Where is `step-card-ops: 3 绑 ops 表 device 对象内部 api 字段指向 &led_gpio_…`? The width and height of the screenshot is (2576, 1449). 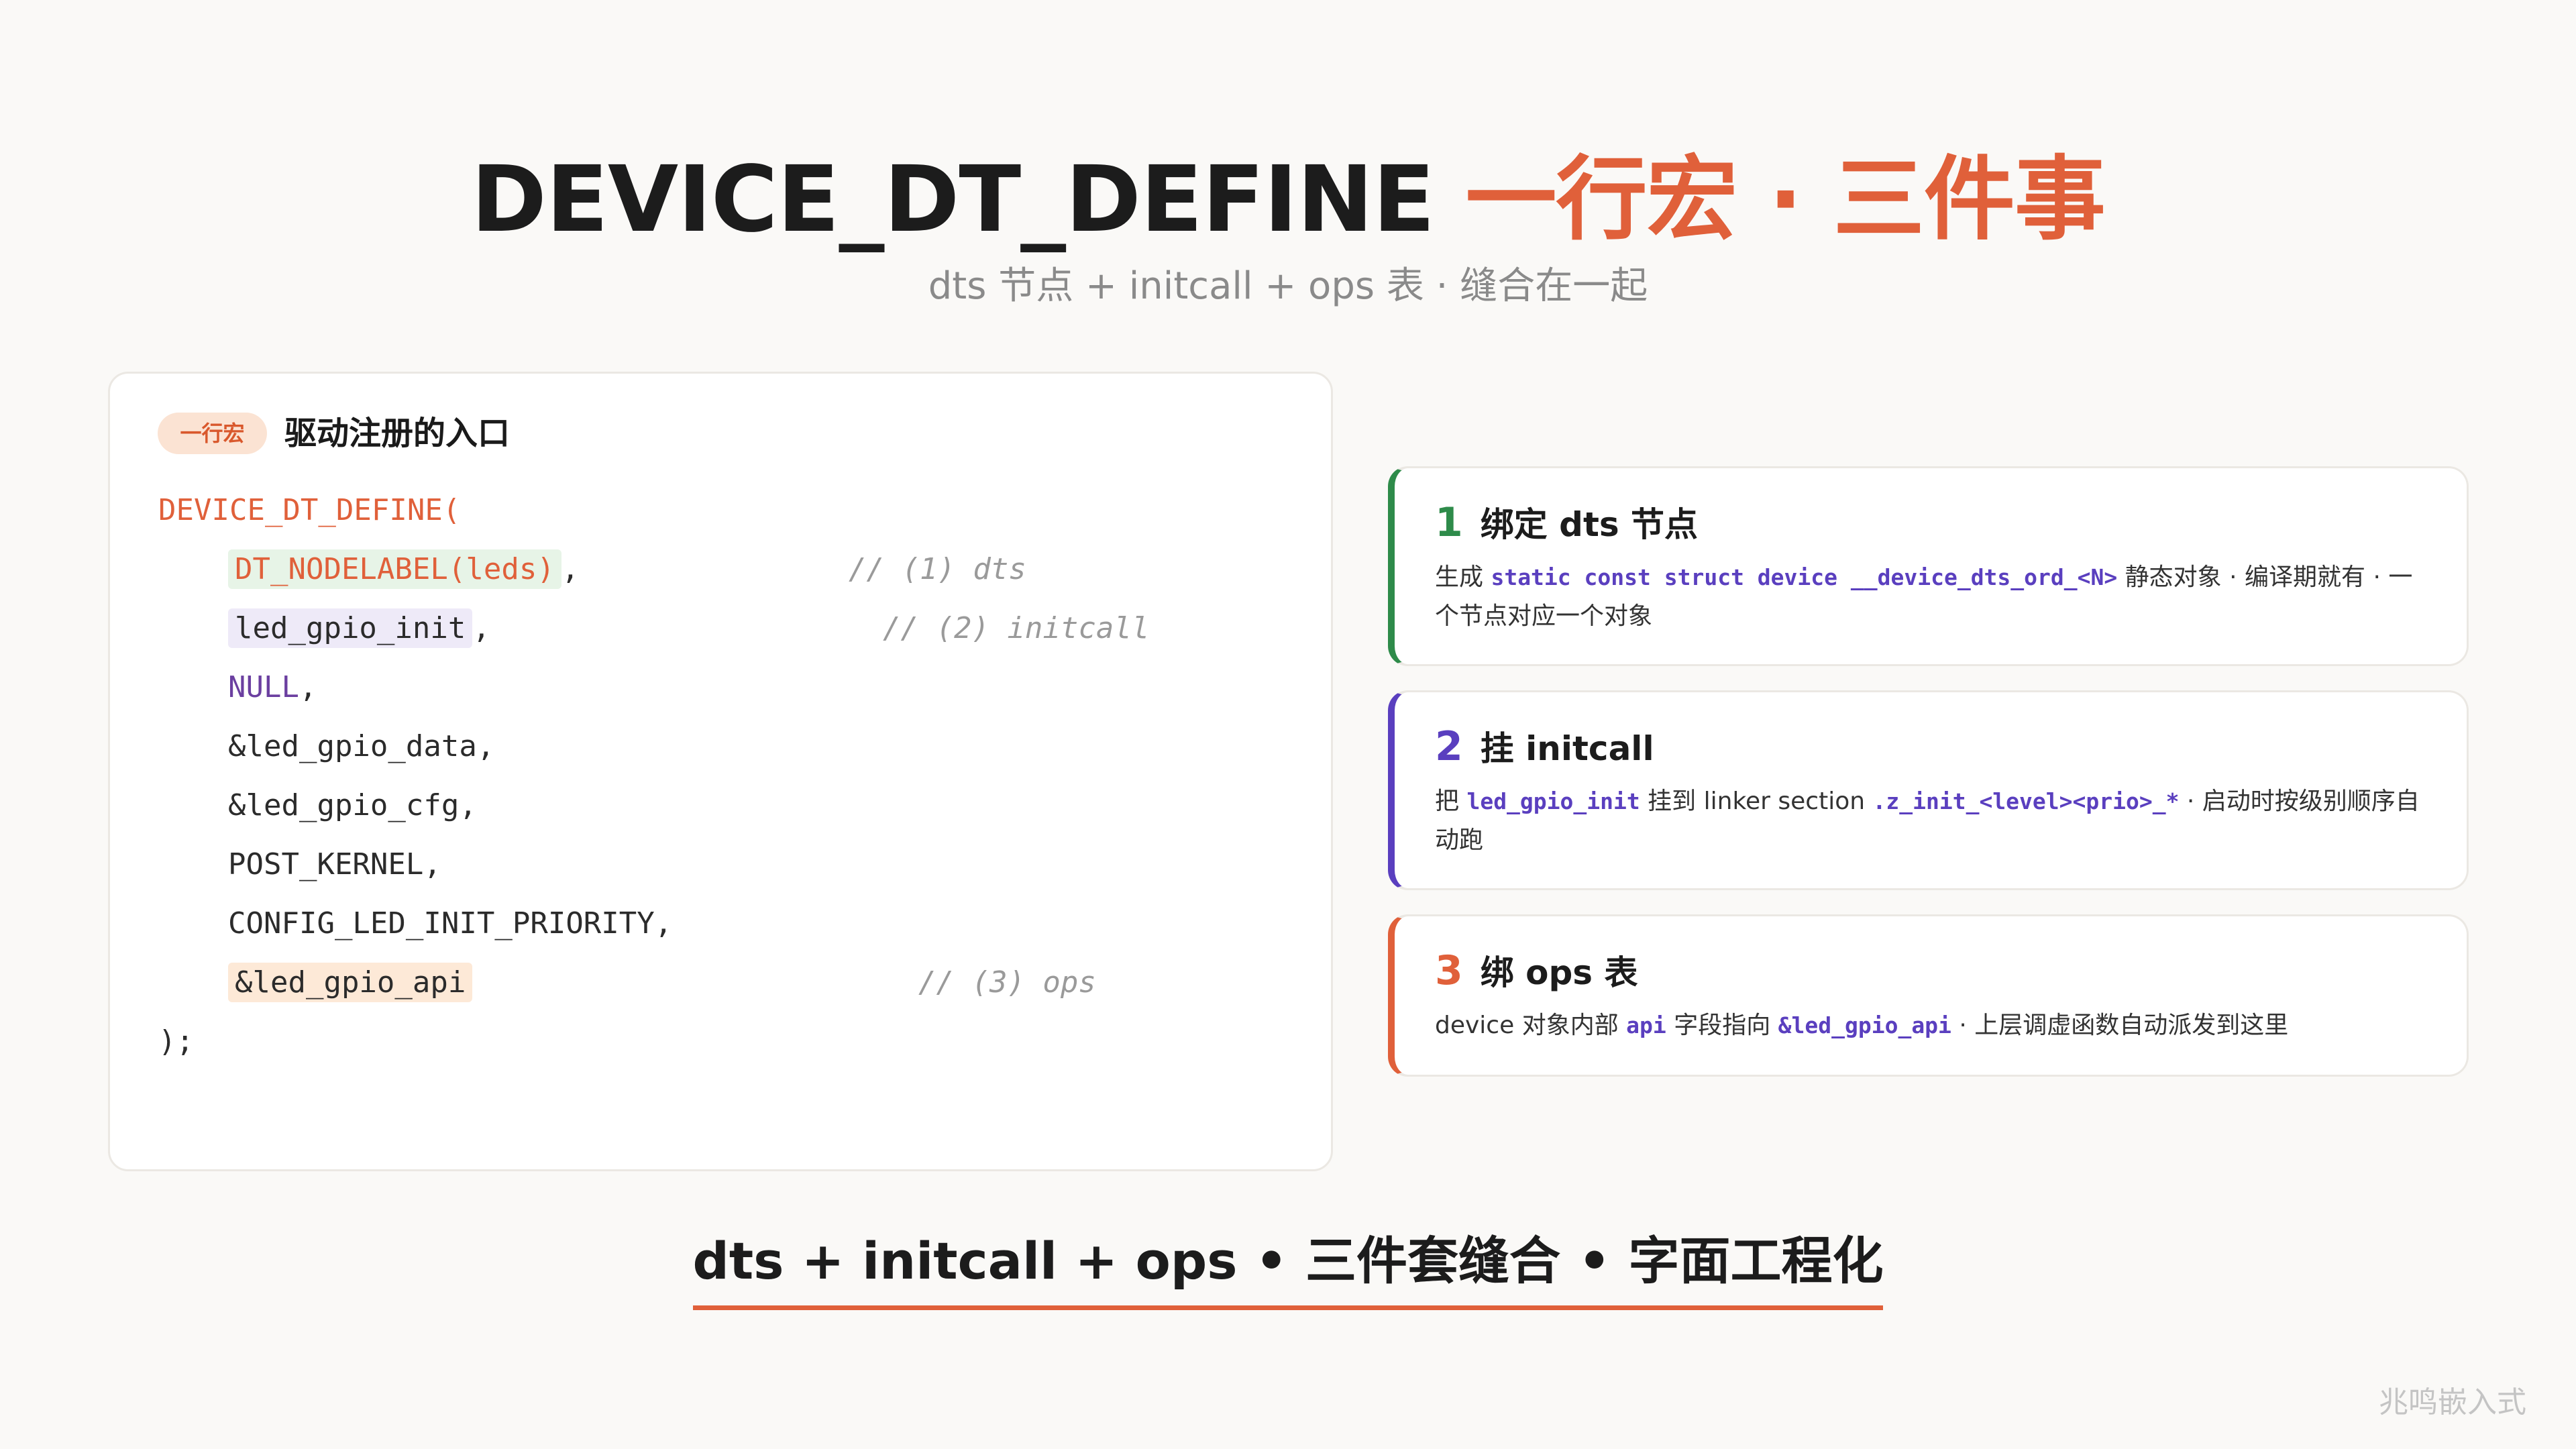
step-card-ops: 3 绑 ops 表 device 对象内部 api 字段指向 &led_gpio_… is located at coordinates (1928, 995).